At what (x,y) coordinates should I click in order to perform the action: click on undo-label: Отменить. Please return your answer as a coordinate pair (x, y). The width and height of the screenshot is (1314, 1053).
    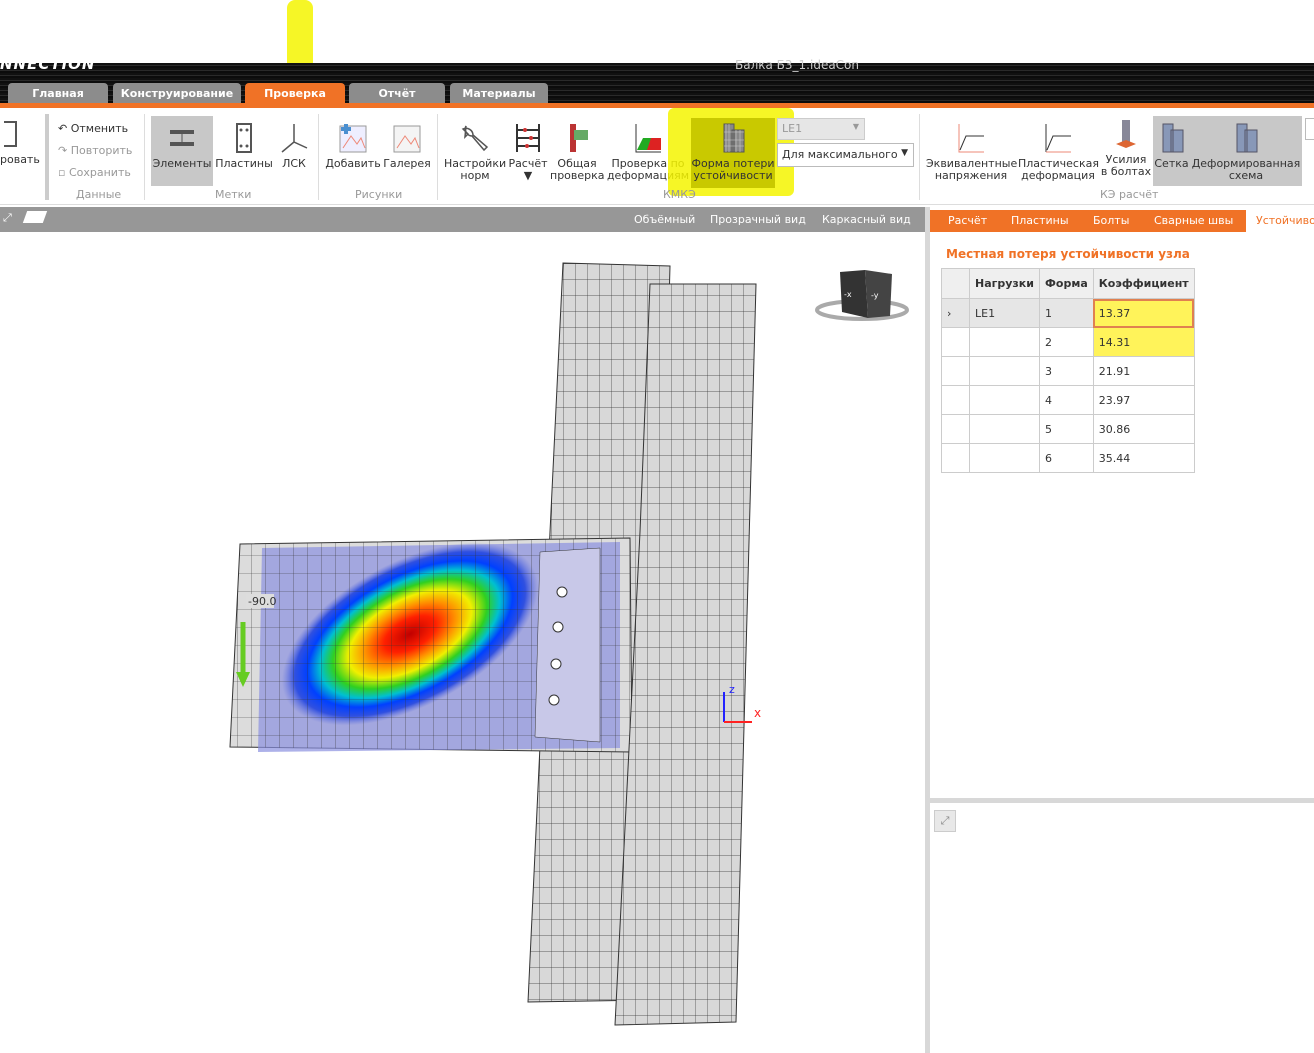
    Looking at the image, I should click on (99, 128).